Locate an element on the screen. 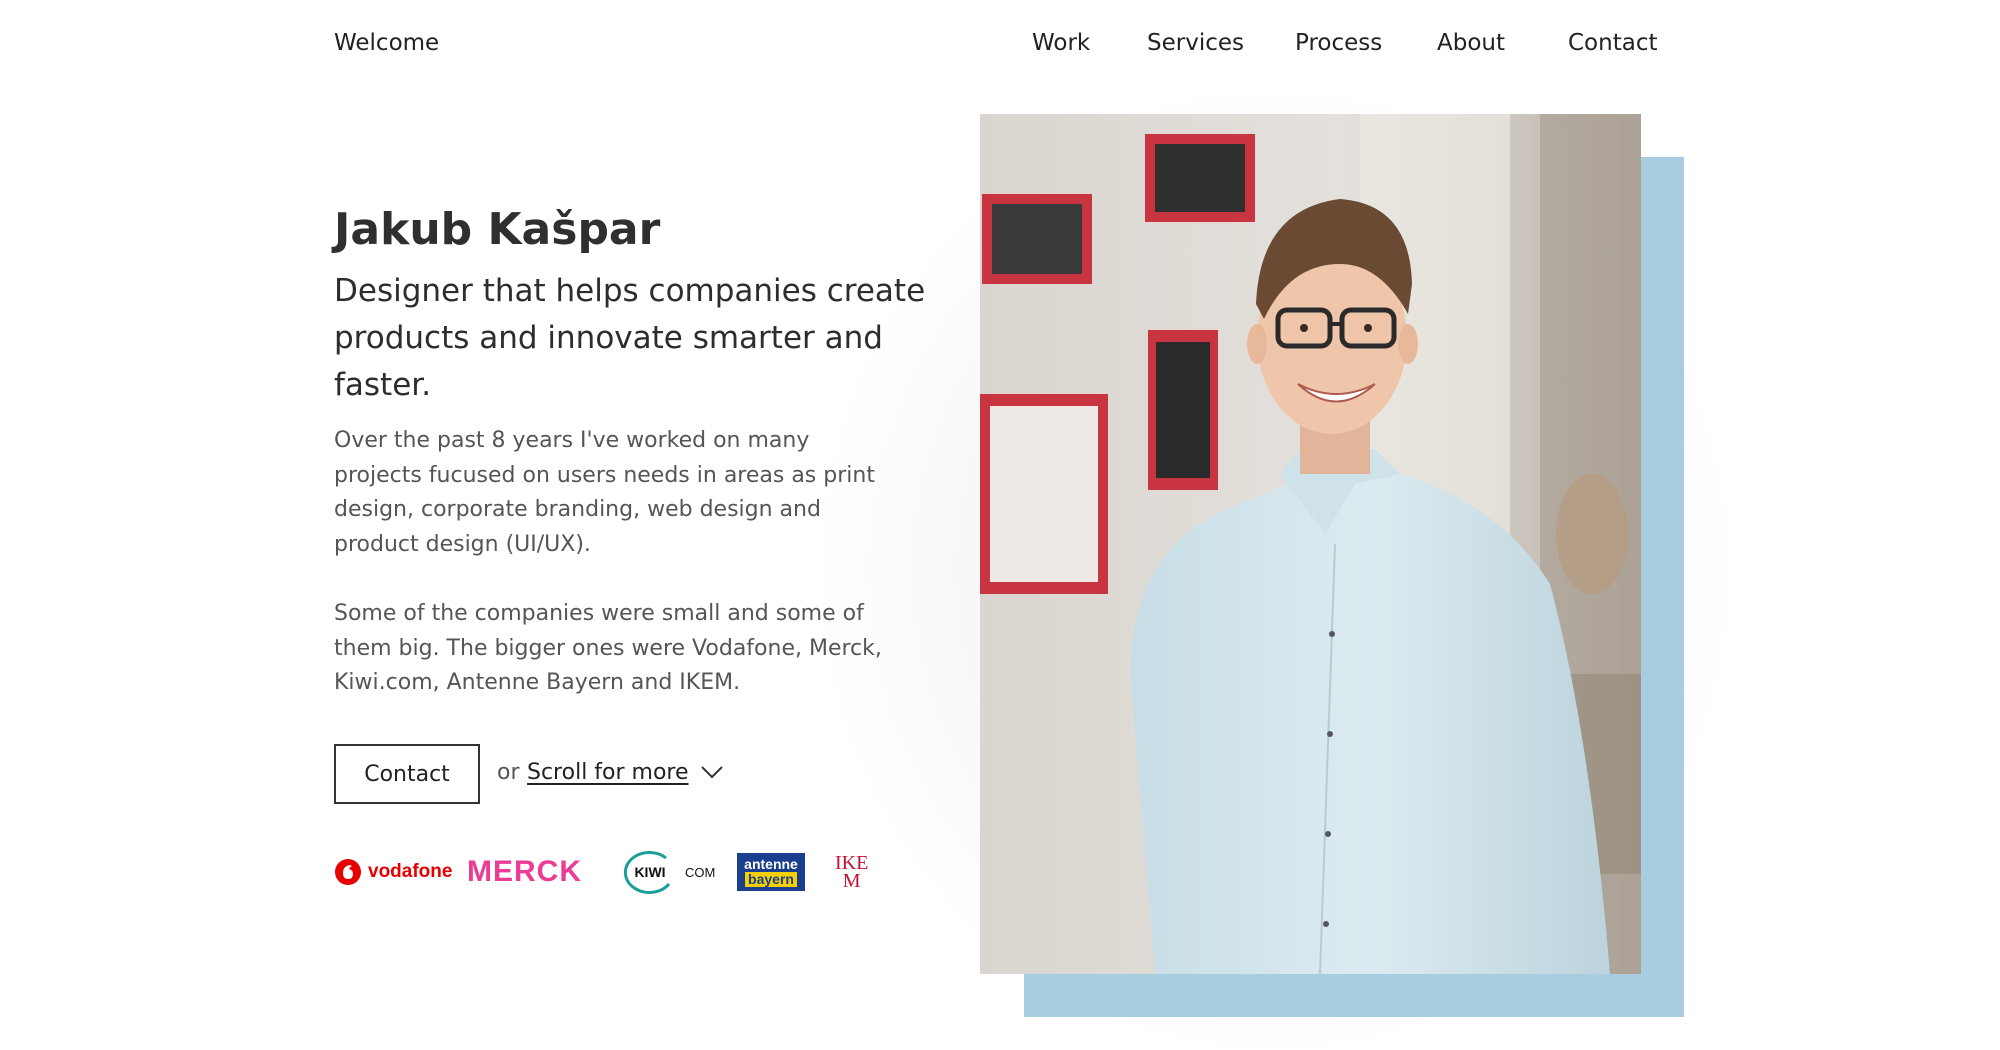 This screenshot has height=1050, width=2000. or-text: or is located at coordinates (508, 772).